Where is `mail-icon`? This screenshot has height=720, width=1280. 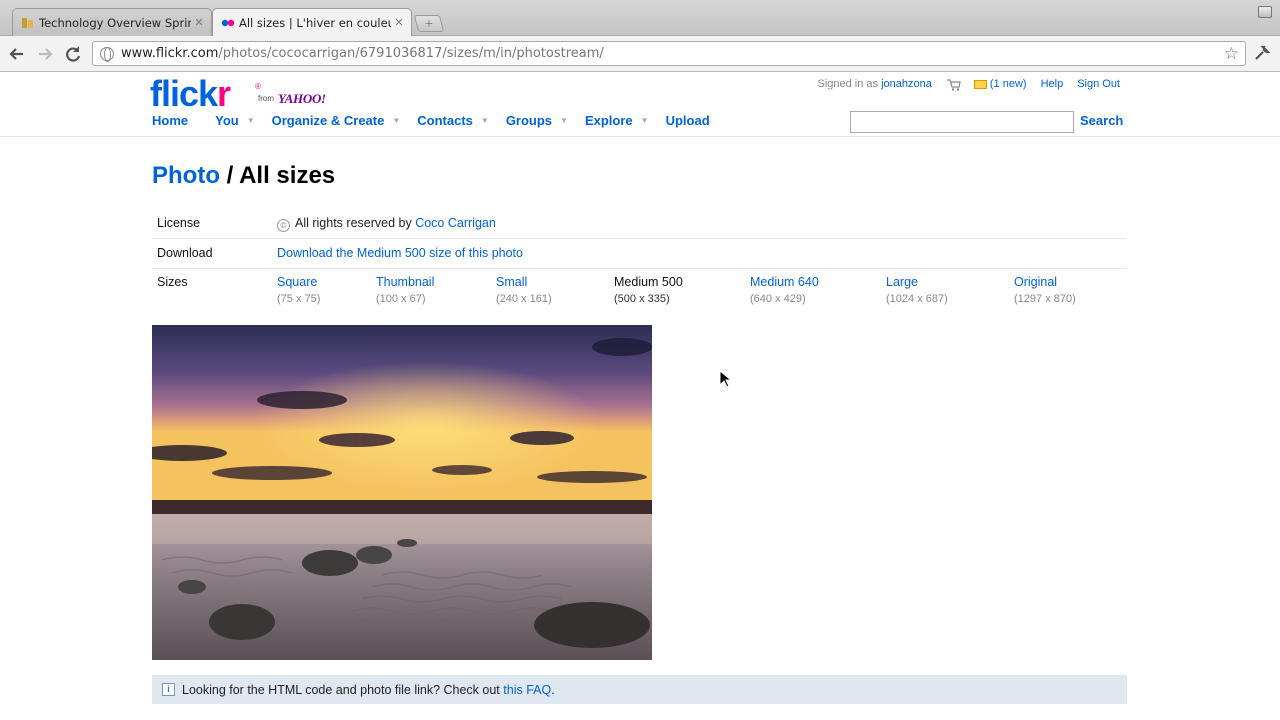
mail-icon is located at coordinates (980, 84).